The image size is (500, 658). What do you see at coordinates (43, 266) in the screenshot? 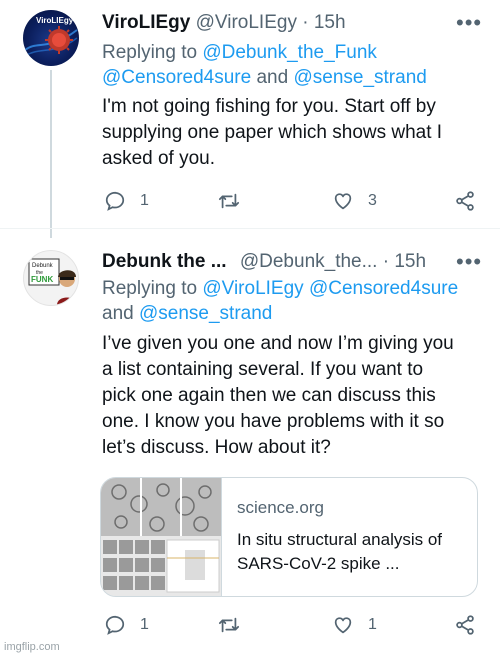
I see `avatar-label: Debunk` at bounding box center [43, 266].